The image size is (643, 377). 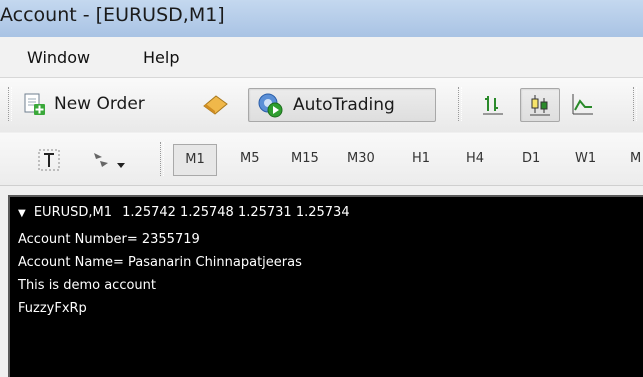 I want to click on autotrading-label: AutoTrading, so click(x=344, y=105).